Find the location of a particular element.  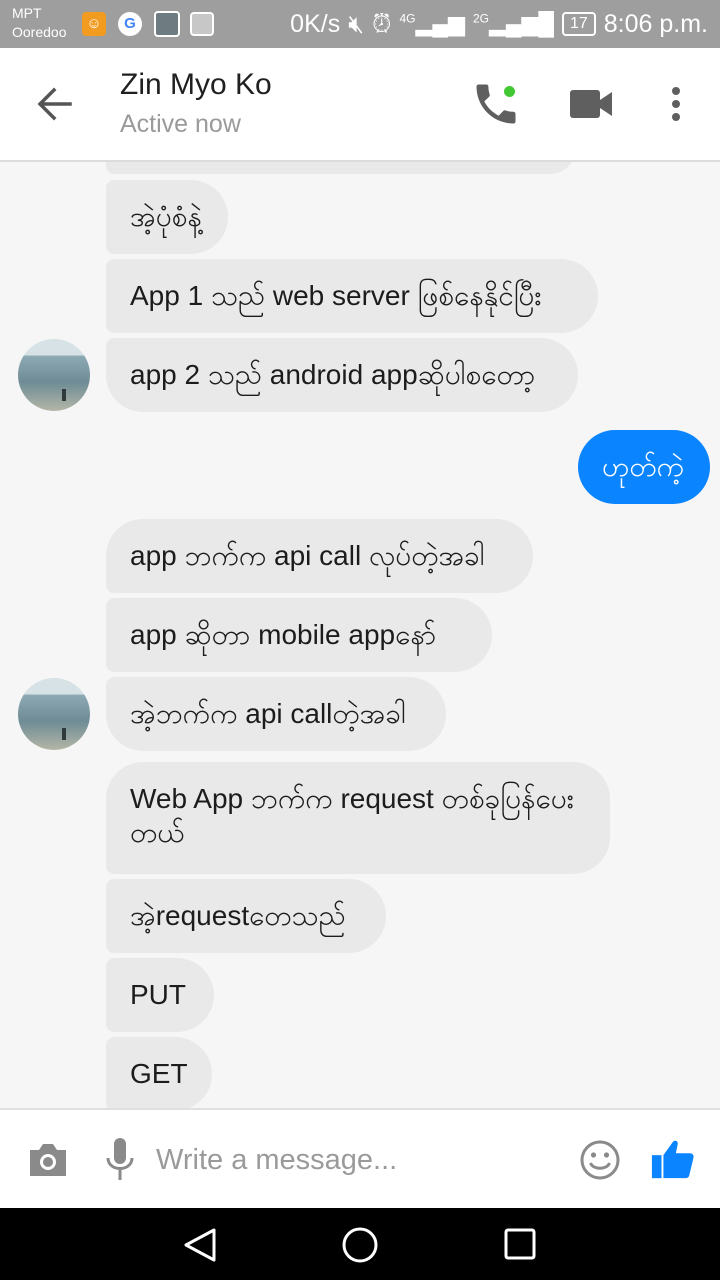

message-bubble: Web App ဘက်က request တစ်ခုပြန်ပေးတယ် is located at coordinates (358, 818).